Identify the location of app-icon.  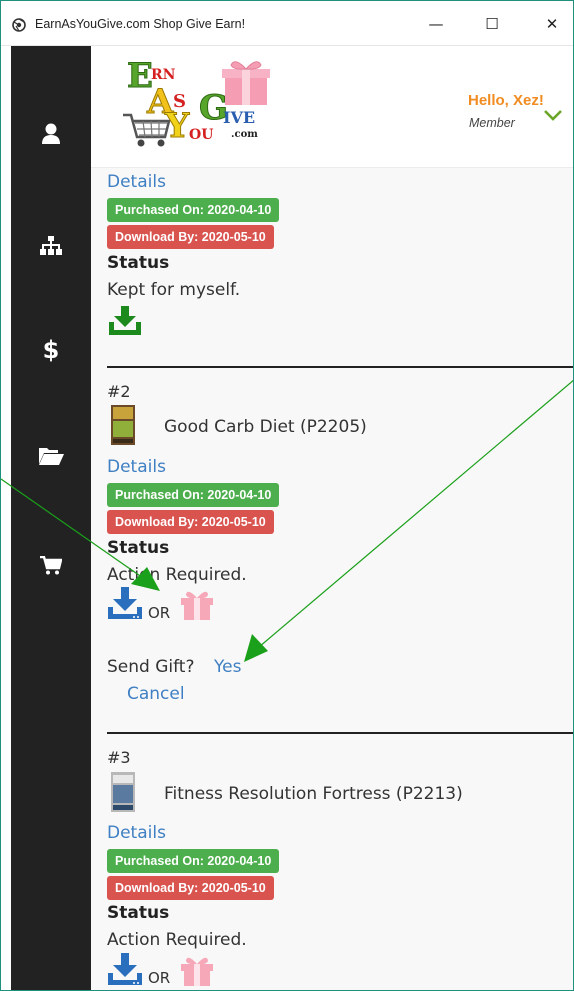
(19, 25).